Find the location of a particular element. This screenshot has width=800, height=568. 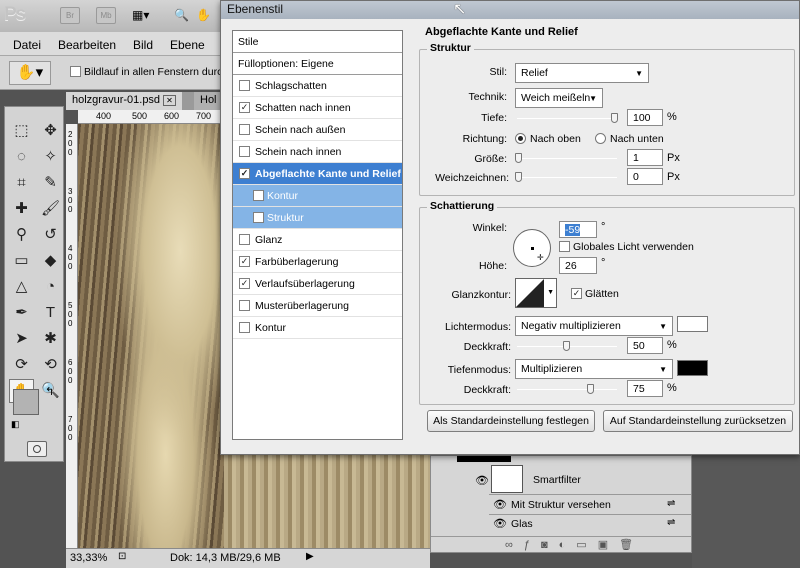

paint-bucket-icon: ◆ is located at coordinates (50, 261).